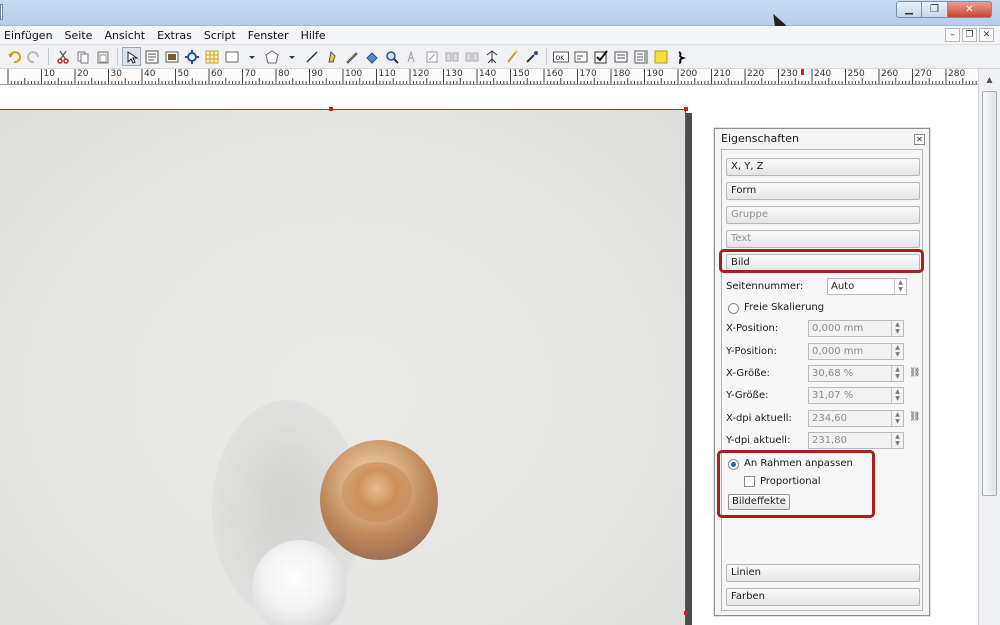  What do you see at coordinates (829, 418) in the screenshot?
I see `x-dpi-value: 234,60` at bounding box center [829, 418].